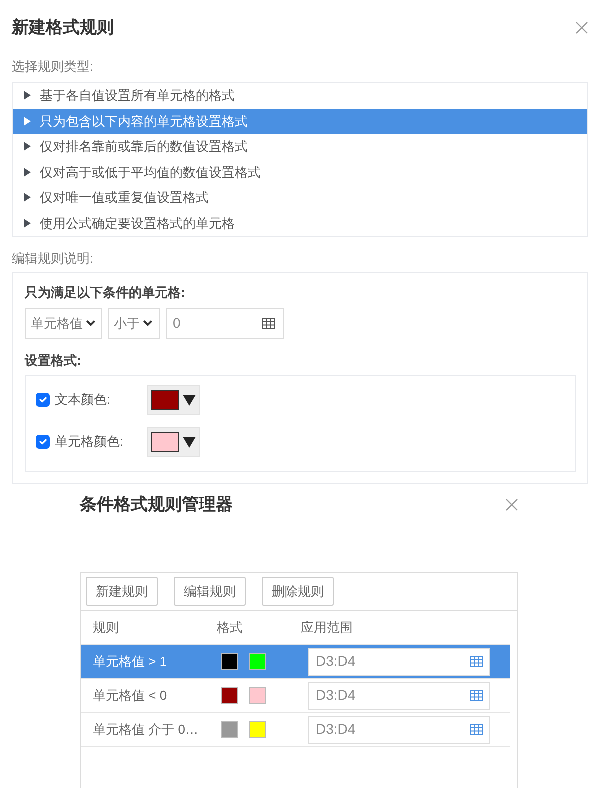 This screenshot has height=788, width=614. What do you see at coordinates (298, 591) in the screenshot?
I see `toolbar-button: 删除规则` at bounding box center [298, 591].